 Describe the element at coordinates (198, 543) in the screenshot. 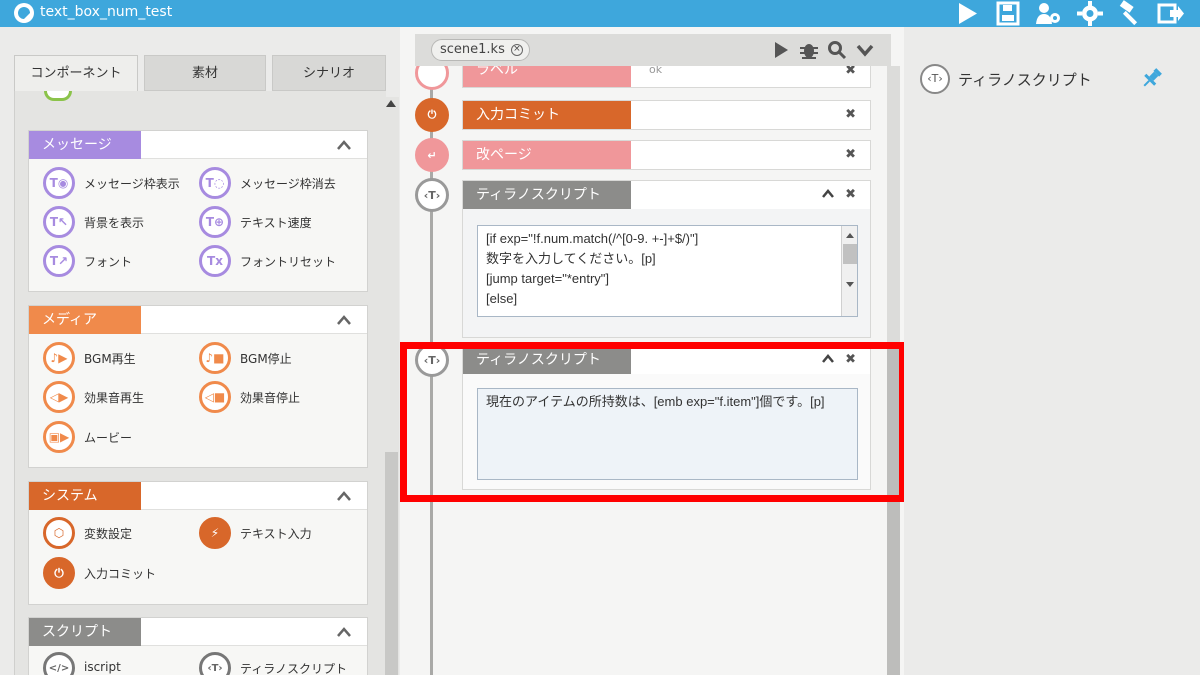

I see `group-system: システム ⬡ 変数設定 ⚡ テキスト入力 ⏻ 入力コミット` at that location.